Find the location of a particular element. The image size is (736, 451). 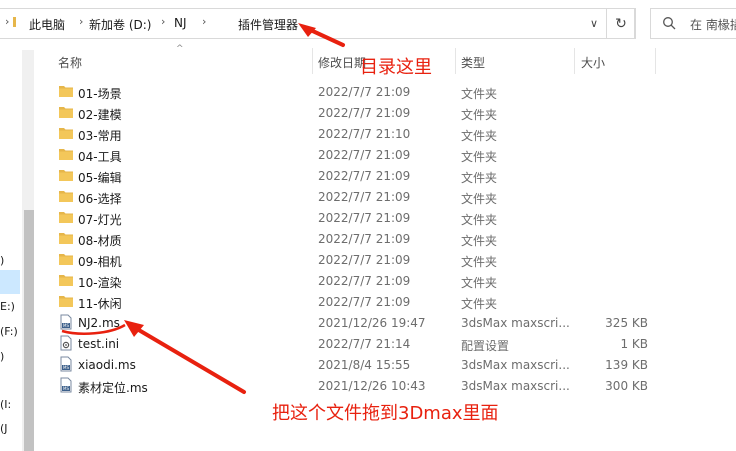

annotation-arrow is located at coordinates (188, 359).